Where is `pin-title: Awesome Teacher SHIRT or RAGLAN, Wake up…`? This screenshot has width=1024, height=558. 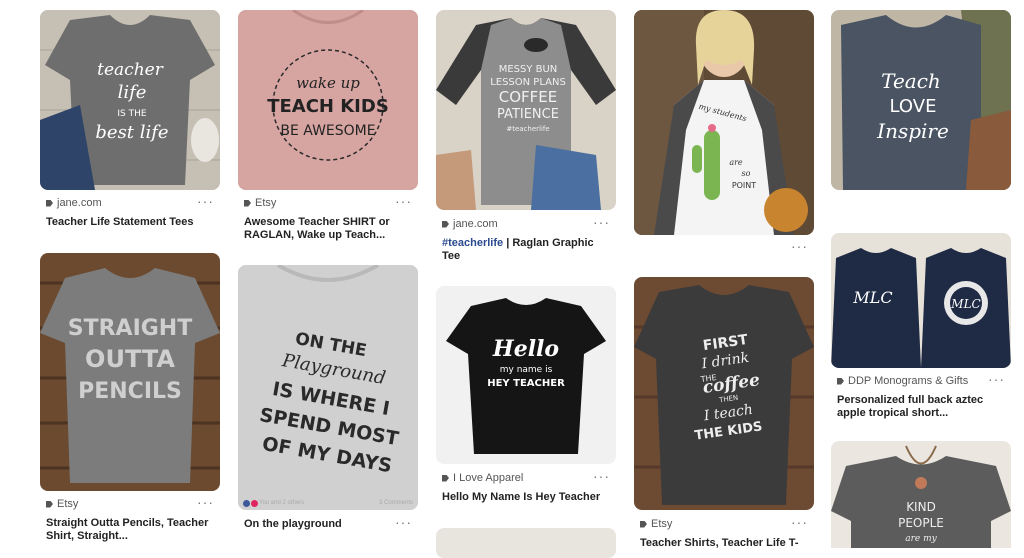 pin-title: Awesome Teacher SHIRT or RAGLAN, Wake up… is located at coordinates (329, 229).